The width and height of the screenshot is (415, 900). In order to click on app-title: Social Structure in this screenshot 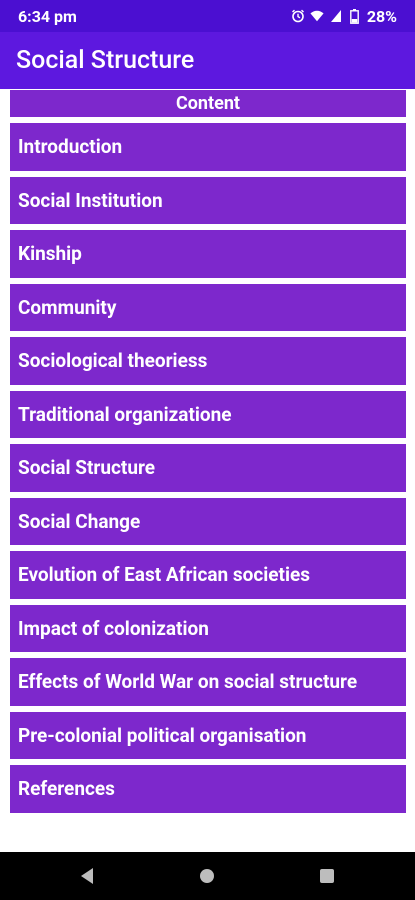, I will do `click(105, 60)`.